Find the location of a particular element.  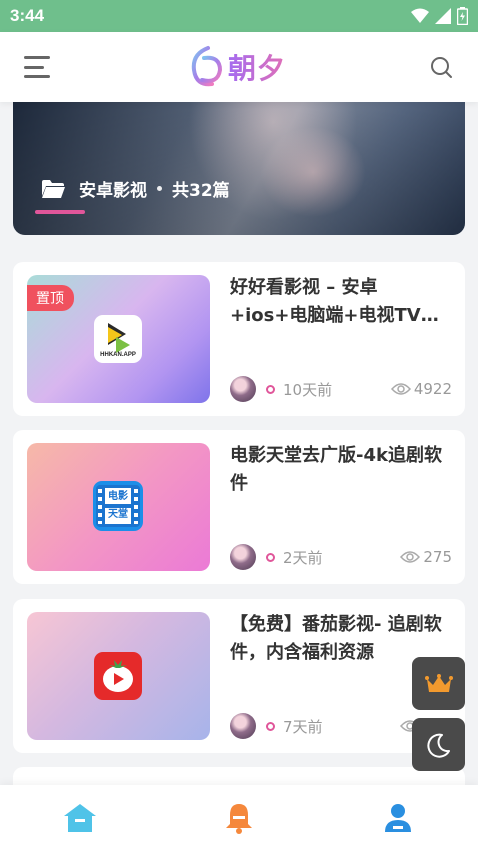

wifi-icon is located at coordinates (420, 15).